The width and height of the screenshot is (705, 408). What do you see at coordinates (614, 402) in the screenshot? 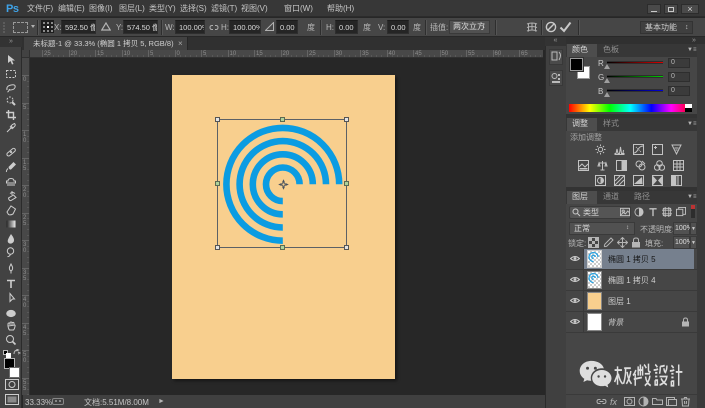
I see `svg-text: fx` at bounding box center [614, 402].